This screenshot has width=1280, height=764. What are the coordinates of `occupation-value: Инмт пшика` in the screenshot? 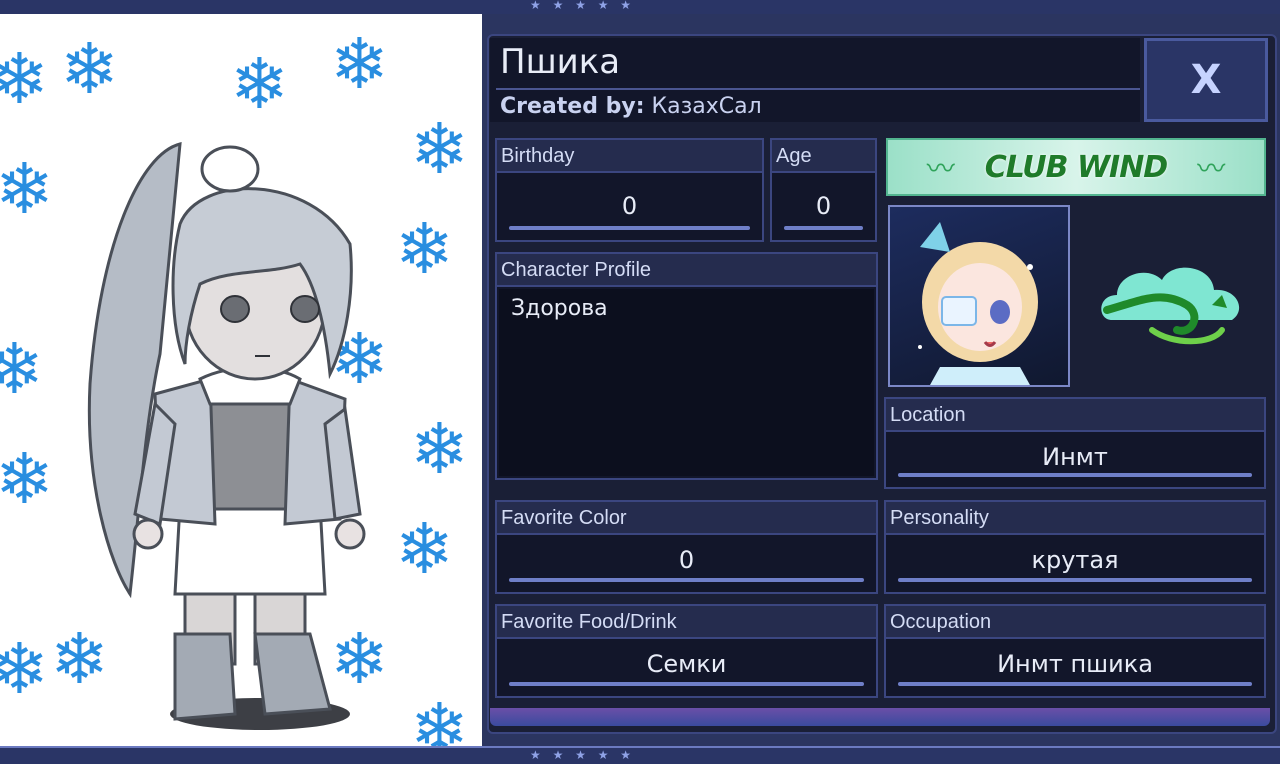 It's located at (1075, 664).